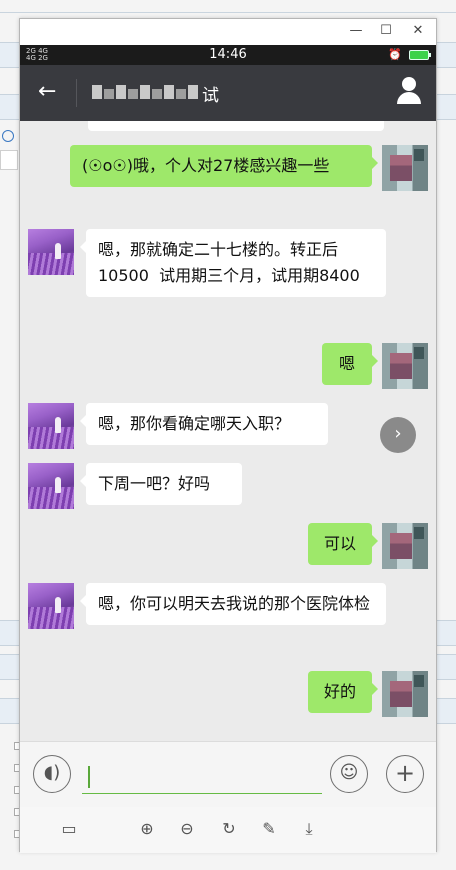  What do you see at coordinates (418, 30) in the screenshot?
I see `close-button: ✕` at bounding box center [418, 30].